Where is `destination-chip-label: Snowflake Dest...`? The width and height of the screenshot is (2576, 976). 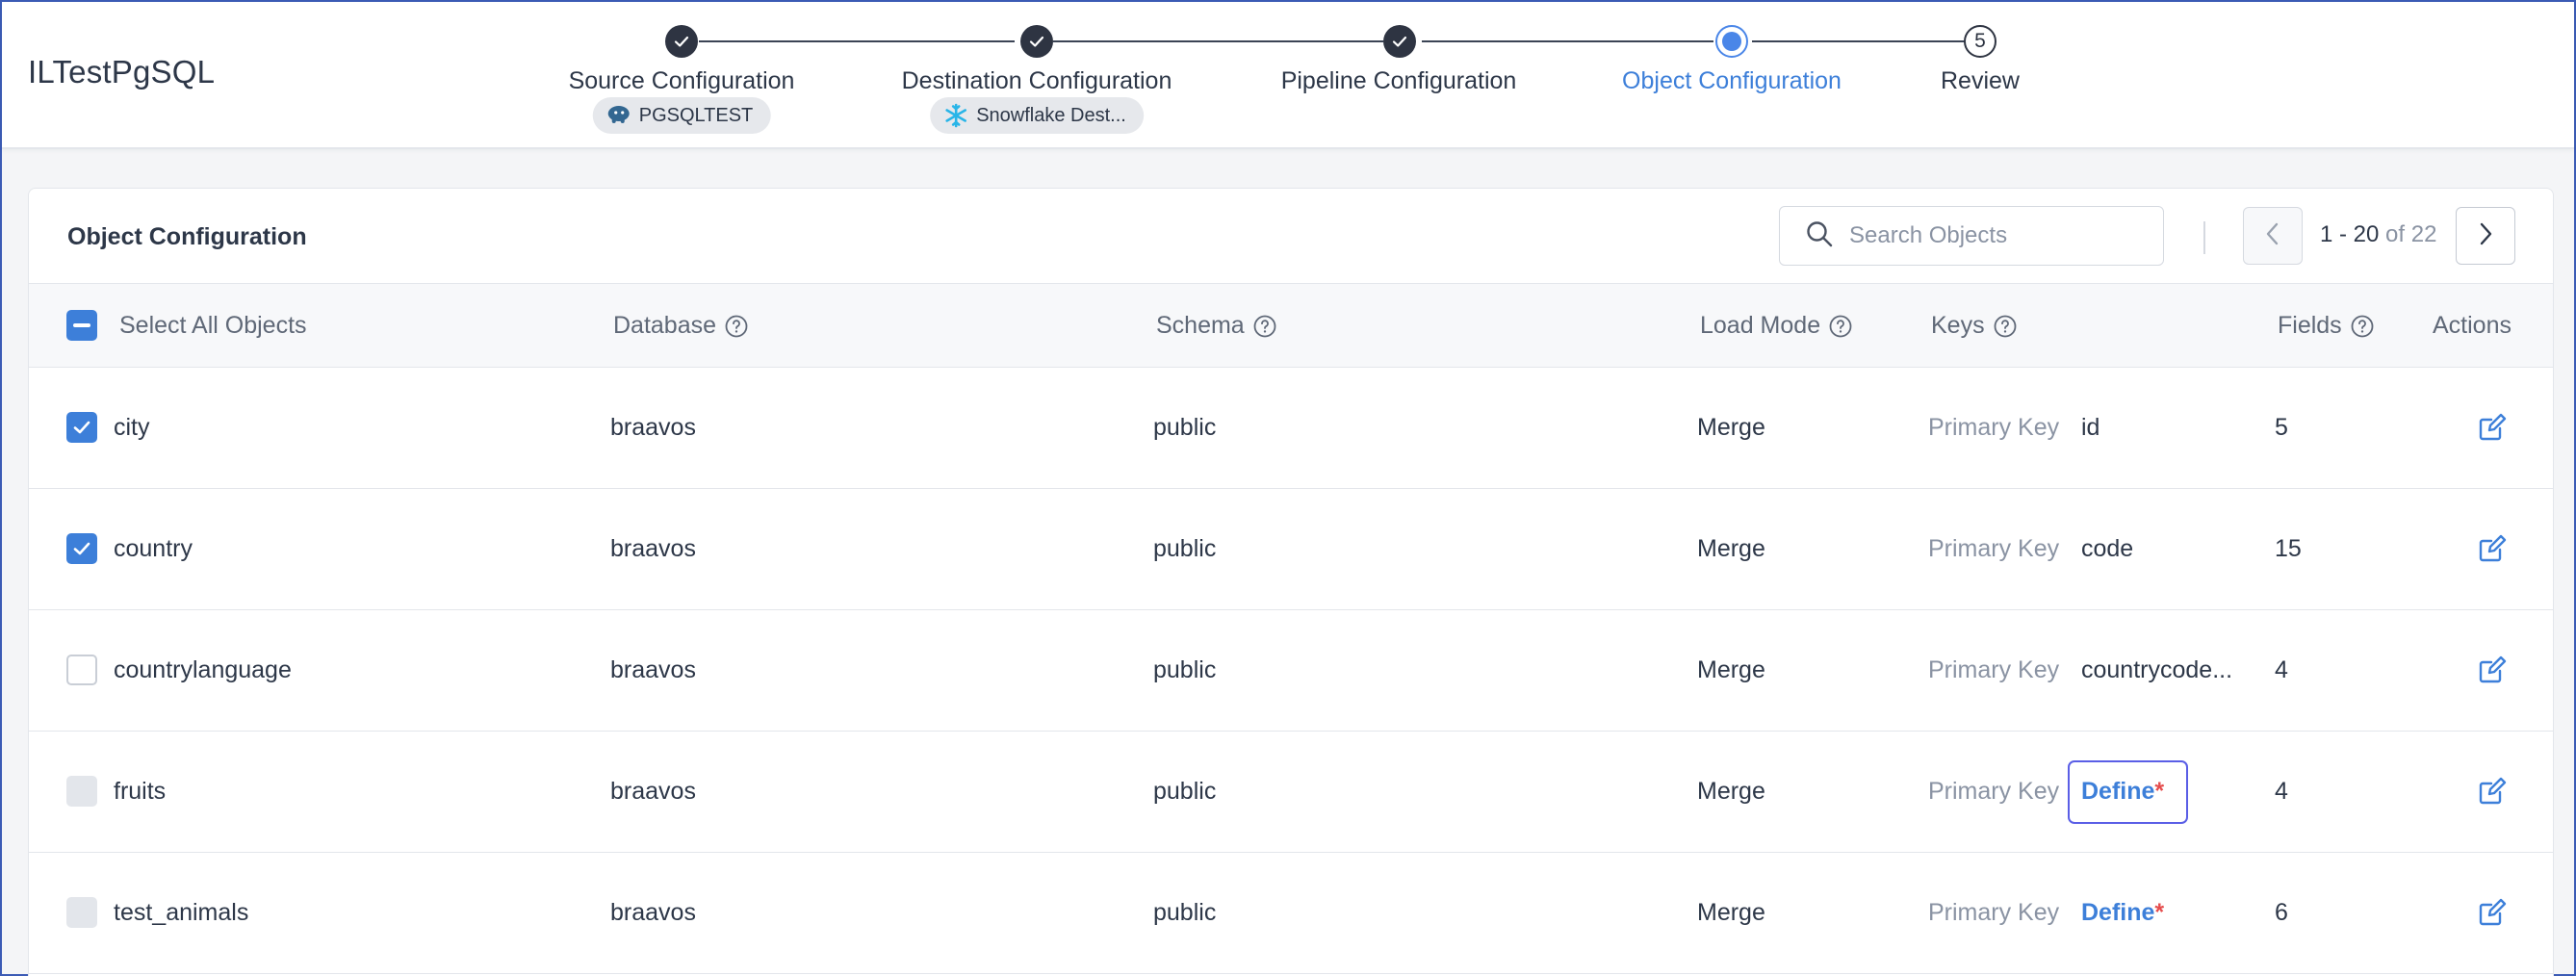 destination-chip-label: Snowflake Dest... is located at coordinates (1051, 115).